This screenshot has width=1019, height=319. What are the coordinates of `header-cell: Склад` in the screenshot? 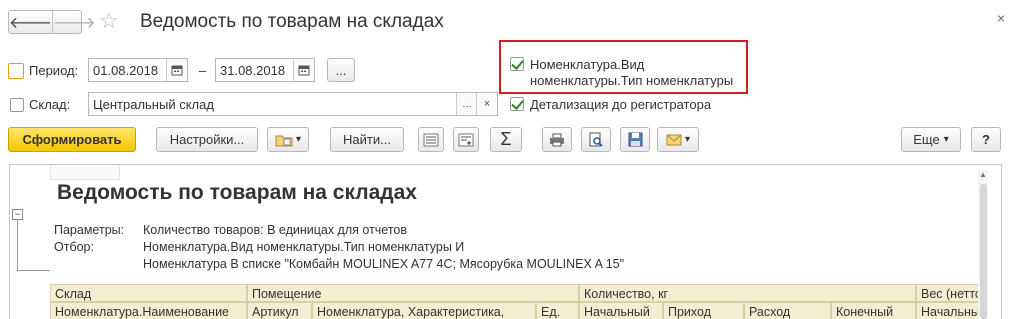 It's located at (148, 293).